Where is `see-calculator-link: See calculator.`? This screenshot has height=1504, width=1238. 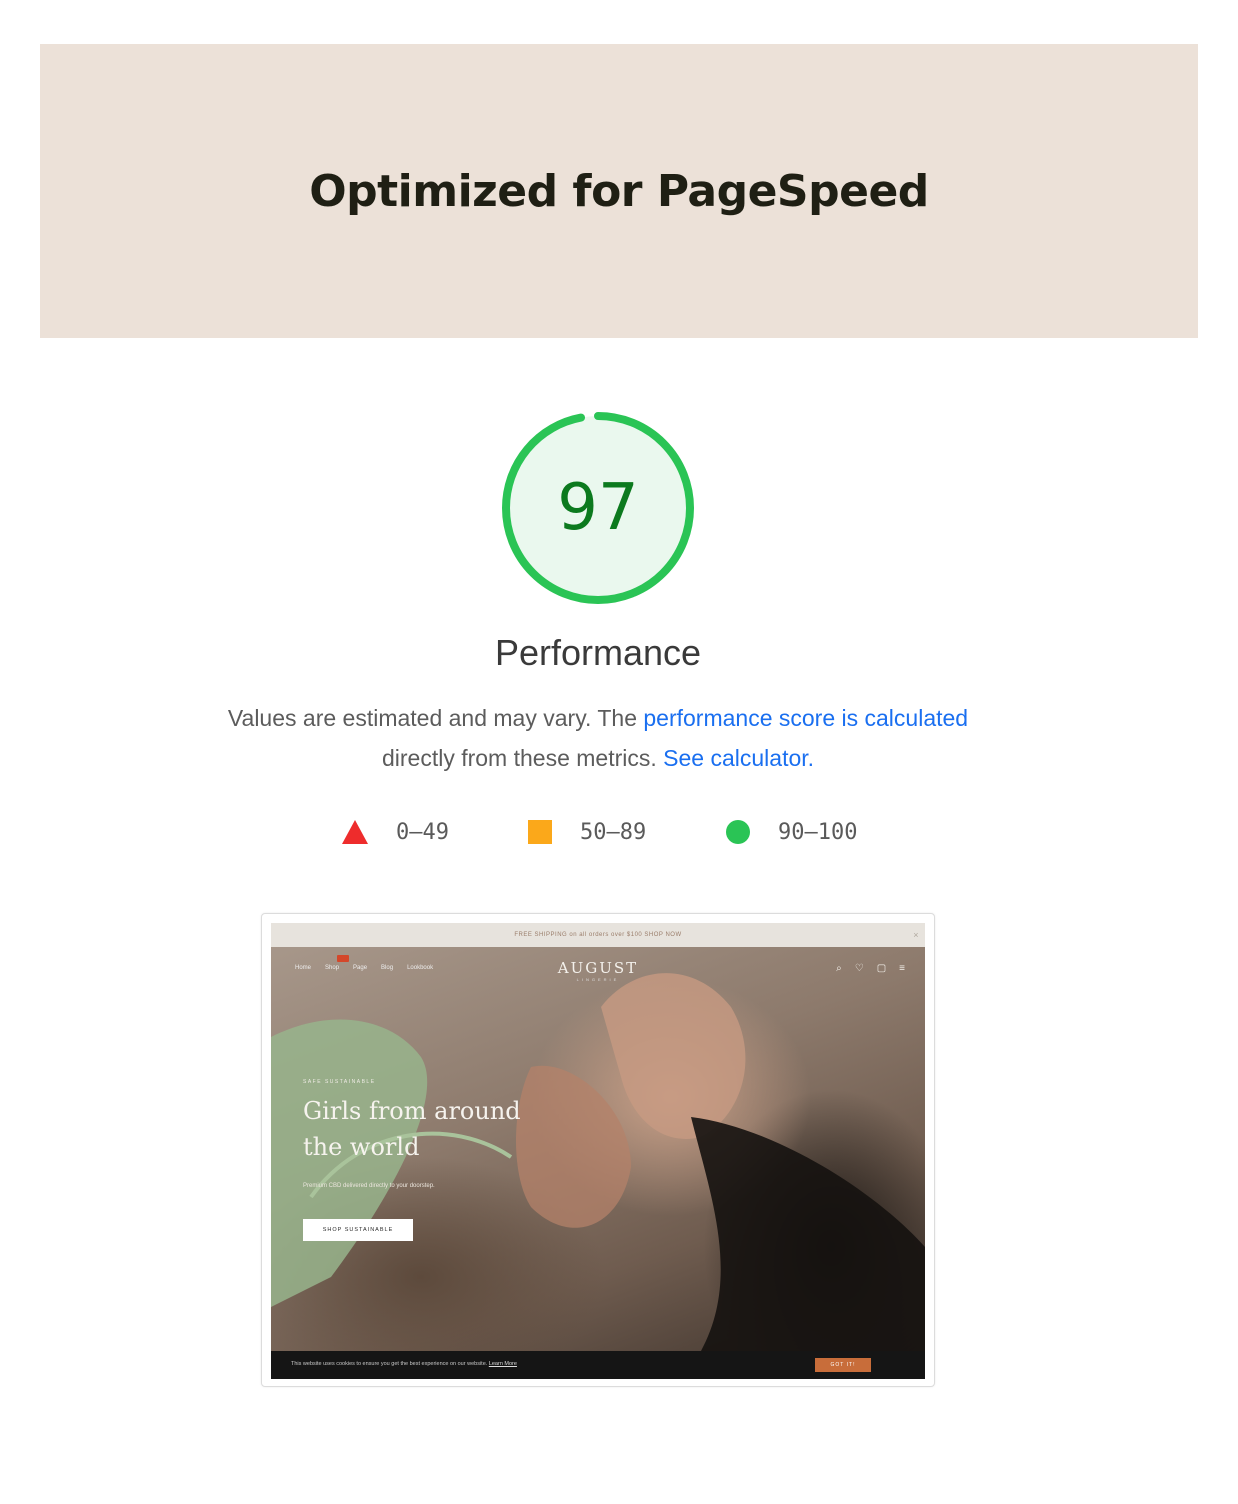 see-calculator-link: See calculator. is located at coordinates (738, 758).